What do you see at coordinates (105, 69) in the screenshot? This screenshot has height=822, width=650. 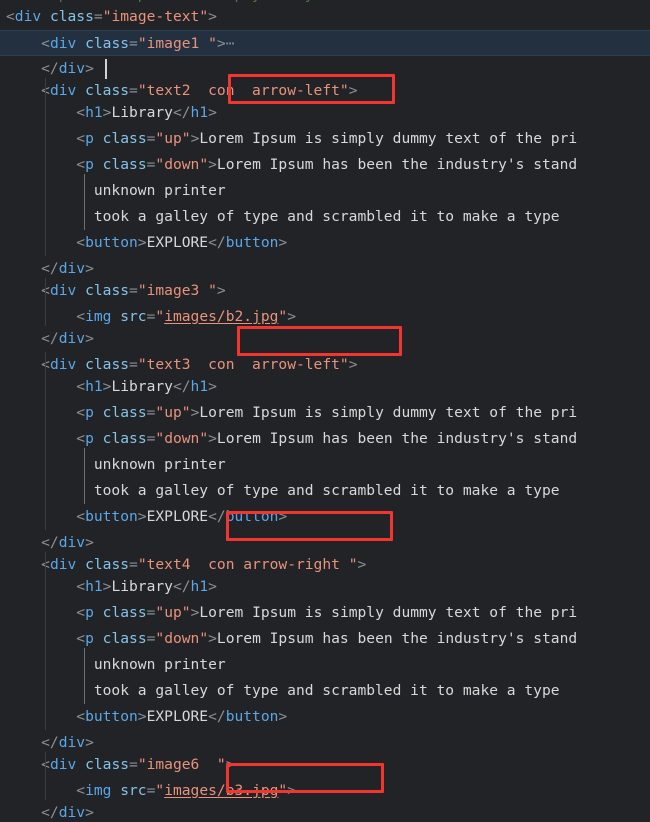 I see `text-cursor` at bounding box center [105, 69].